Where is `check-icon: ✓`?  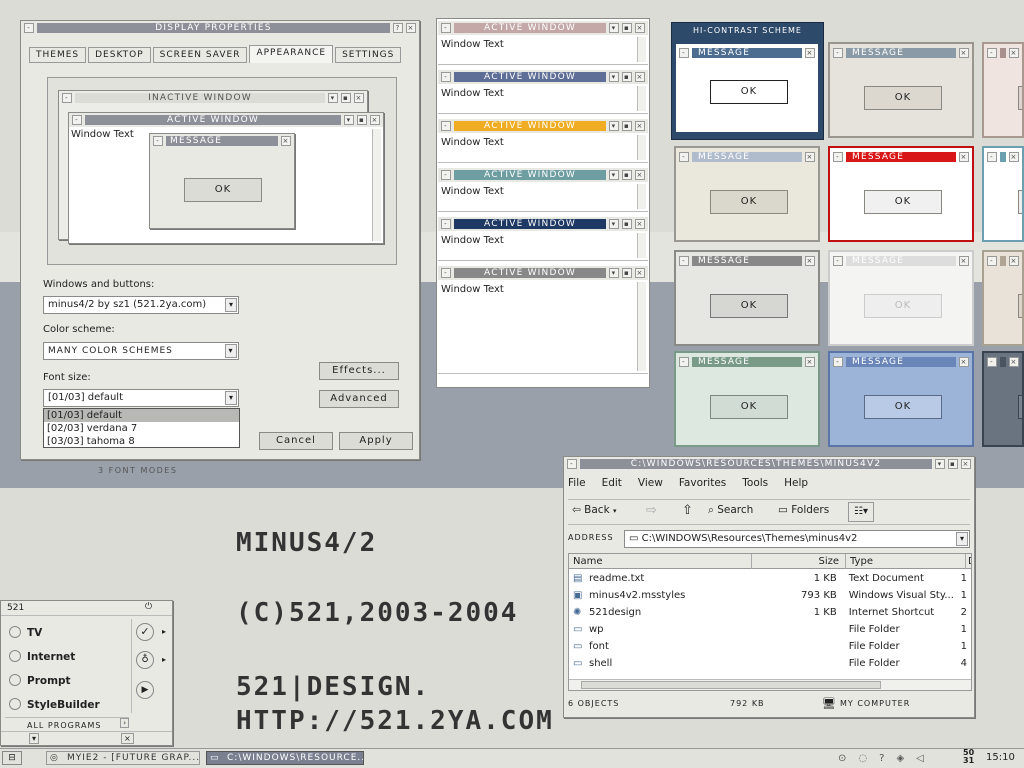
check-icon: ✓ is located at coordinates (145, 632).